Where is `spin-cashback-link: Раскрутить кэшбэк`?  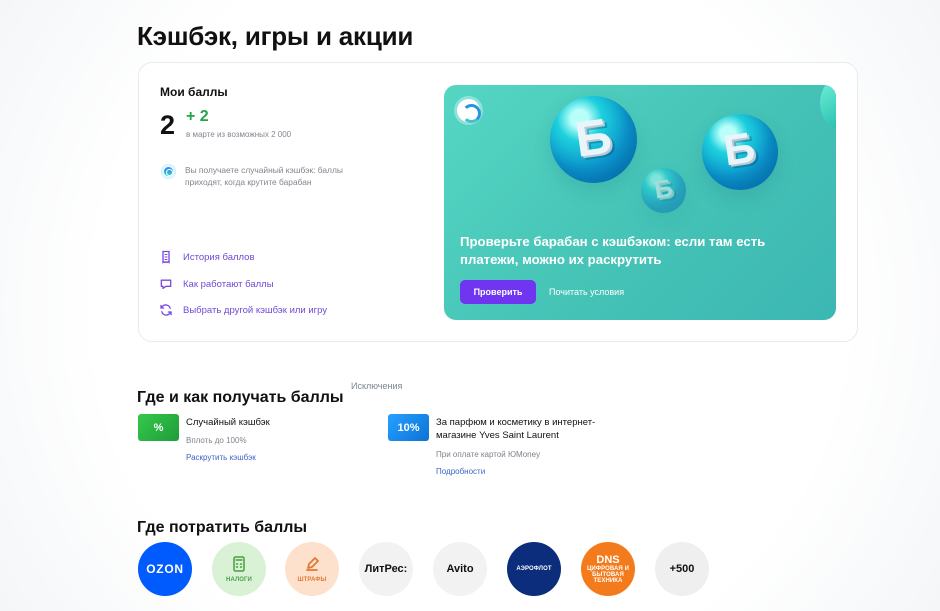
spin-cashback-link: Раскрутить кэшбэк is located at coordinates (221, 457).